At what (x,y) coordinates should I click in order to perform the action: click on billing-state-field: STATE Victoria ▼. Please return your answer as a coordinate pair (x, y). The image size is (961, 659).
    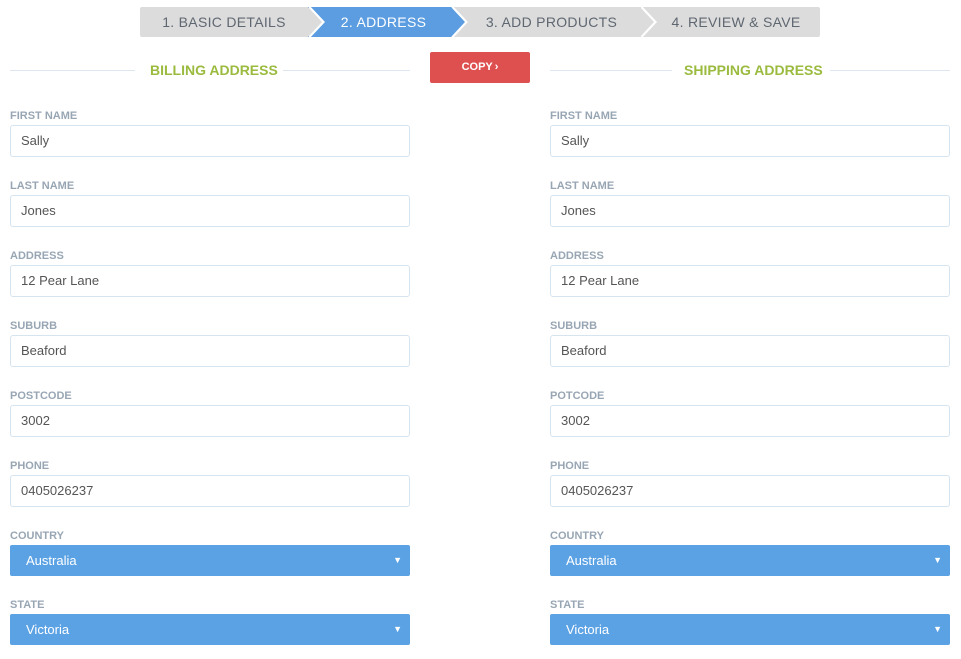
    Looking at the image, I should click on (210, 629).